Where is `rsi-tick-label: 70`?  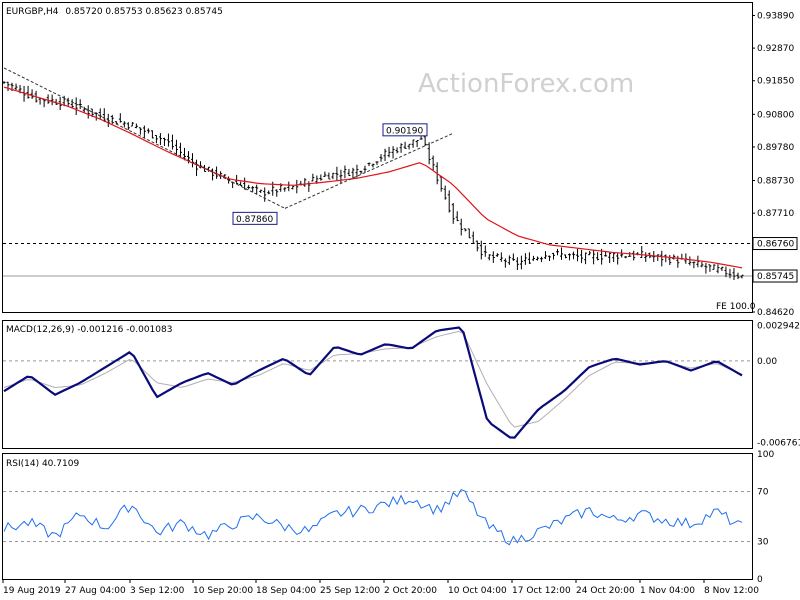 rsi-tick-label: 70 is located at coordinates (763, 493).